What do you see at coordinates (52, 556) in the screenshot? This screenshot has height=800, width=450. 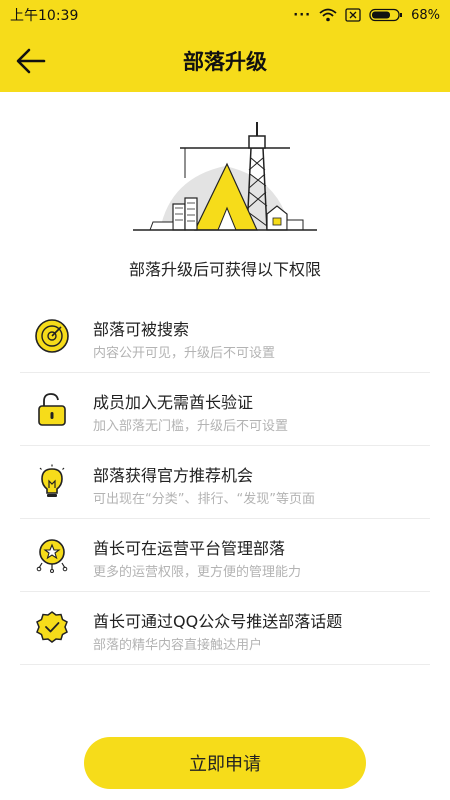 I see `star-badge-icon` at bounding box center [52, 556].